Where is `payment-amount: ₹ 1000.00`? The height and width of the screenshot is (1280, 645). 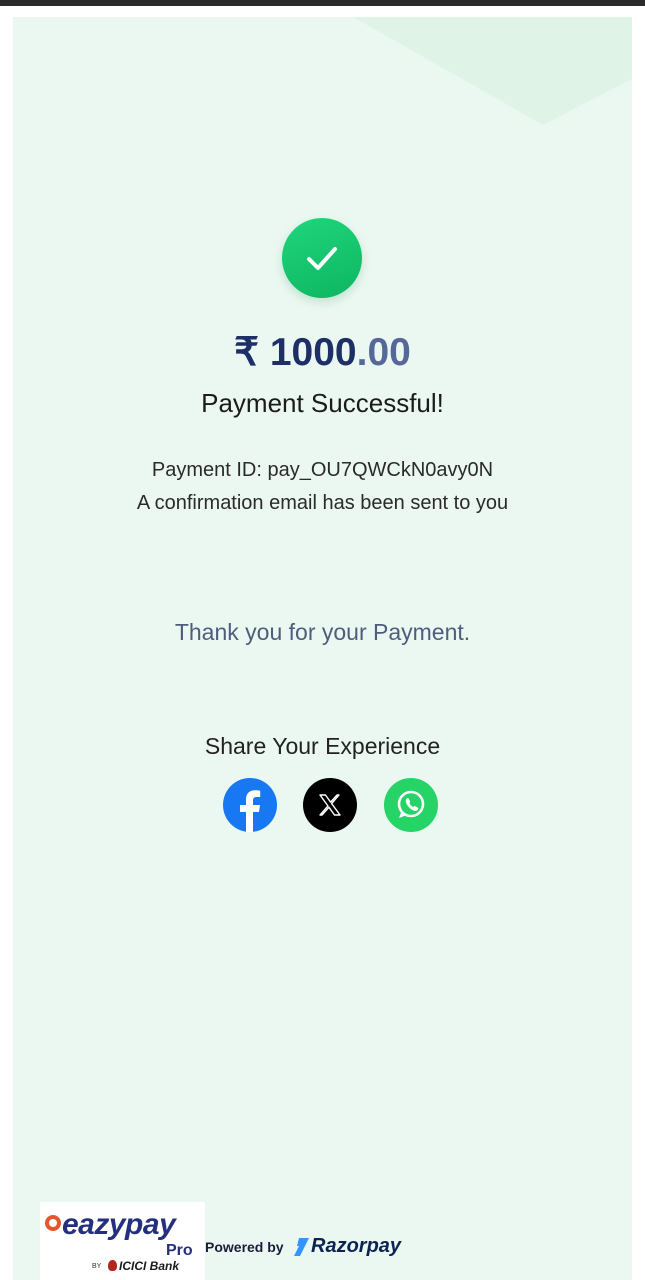
payment-amount: ₹ 1000.00 is located at coordinates (322, 352).